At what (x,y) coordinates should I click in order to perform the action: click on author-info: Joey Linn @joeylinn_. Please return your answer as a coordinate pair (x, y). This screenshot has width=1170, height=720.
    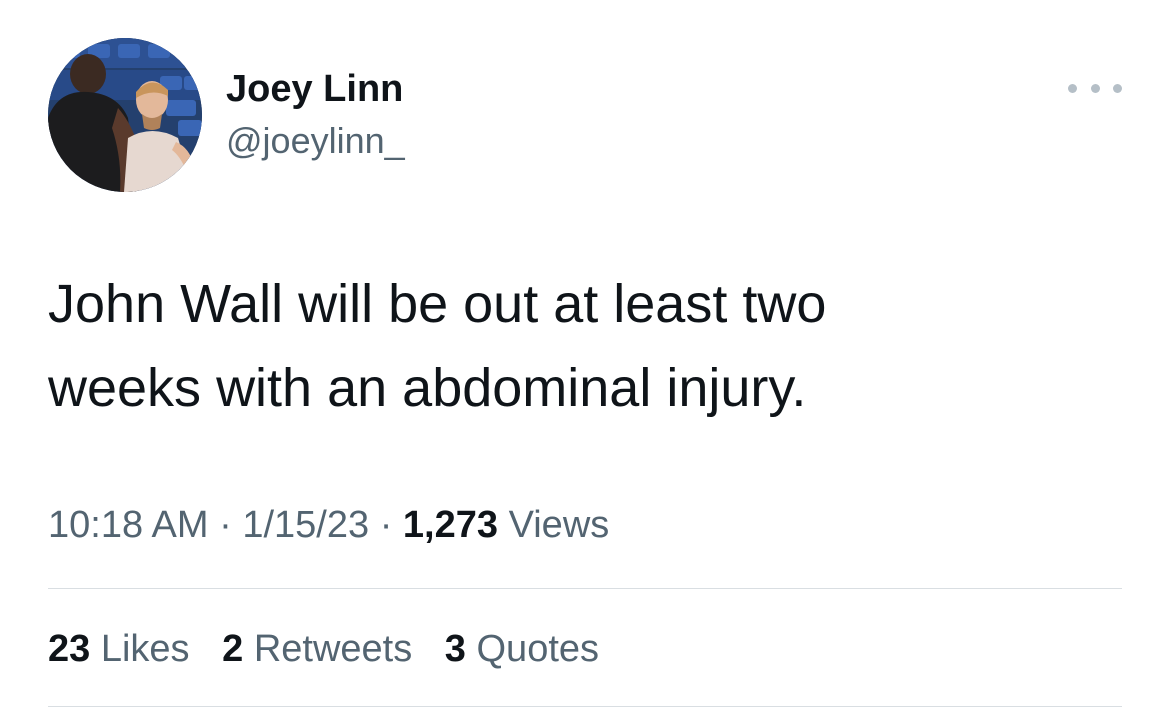
    Looking at the image, I should click on (315, 115).